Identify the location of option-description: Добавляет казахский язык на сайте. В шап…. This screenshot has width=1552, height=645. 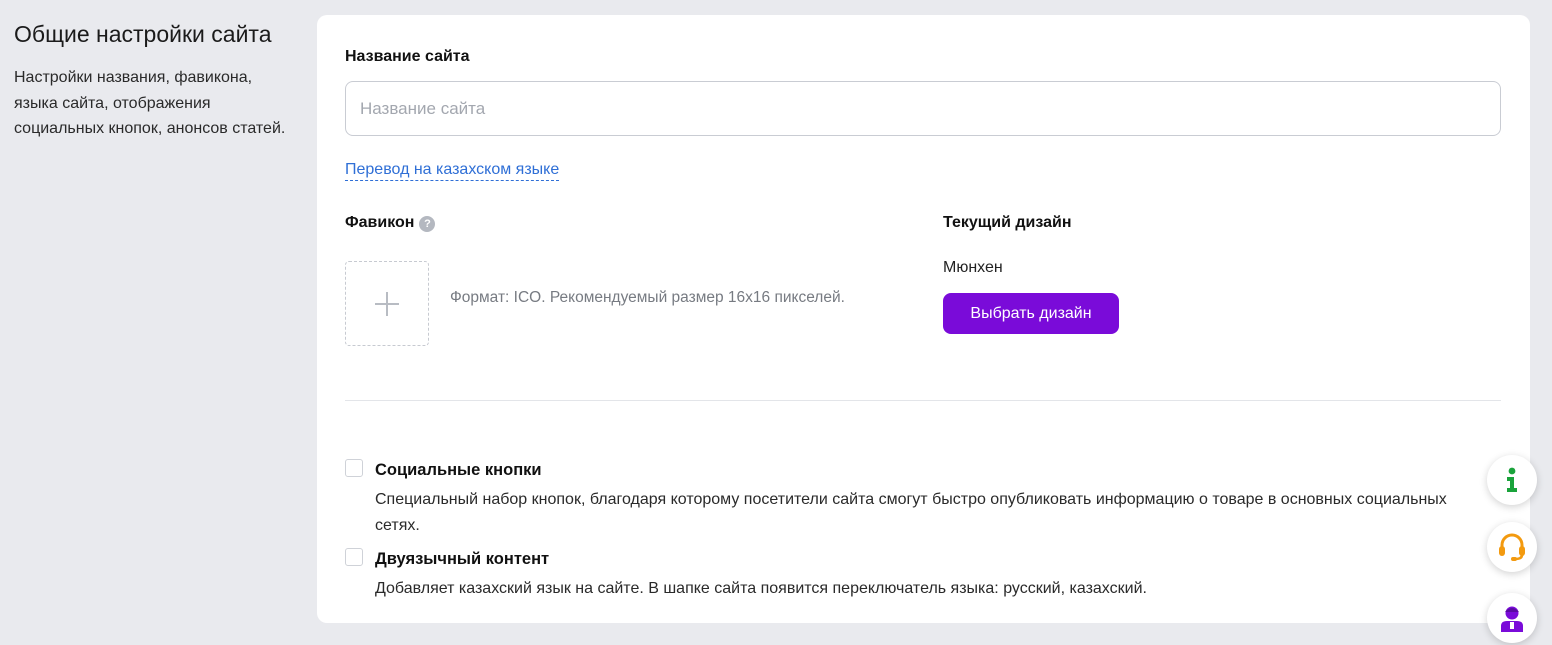
(761, 588).